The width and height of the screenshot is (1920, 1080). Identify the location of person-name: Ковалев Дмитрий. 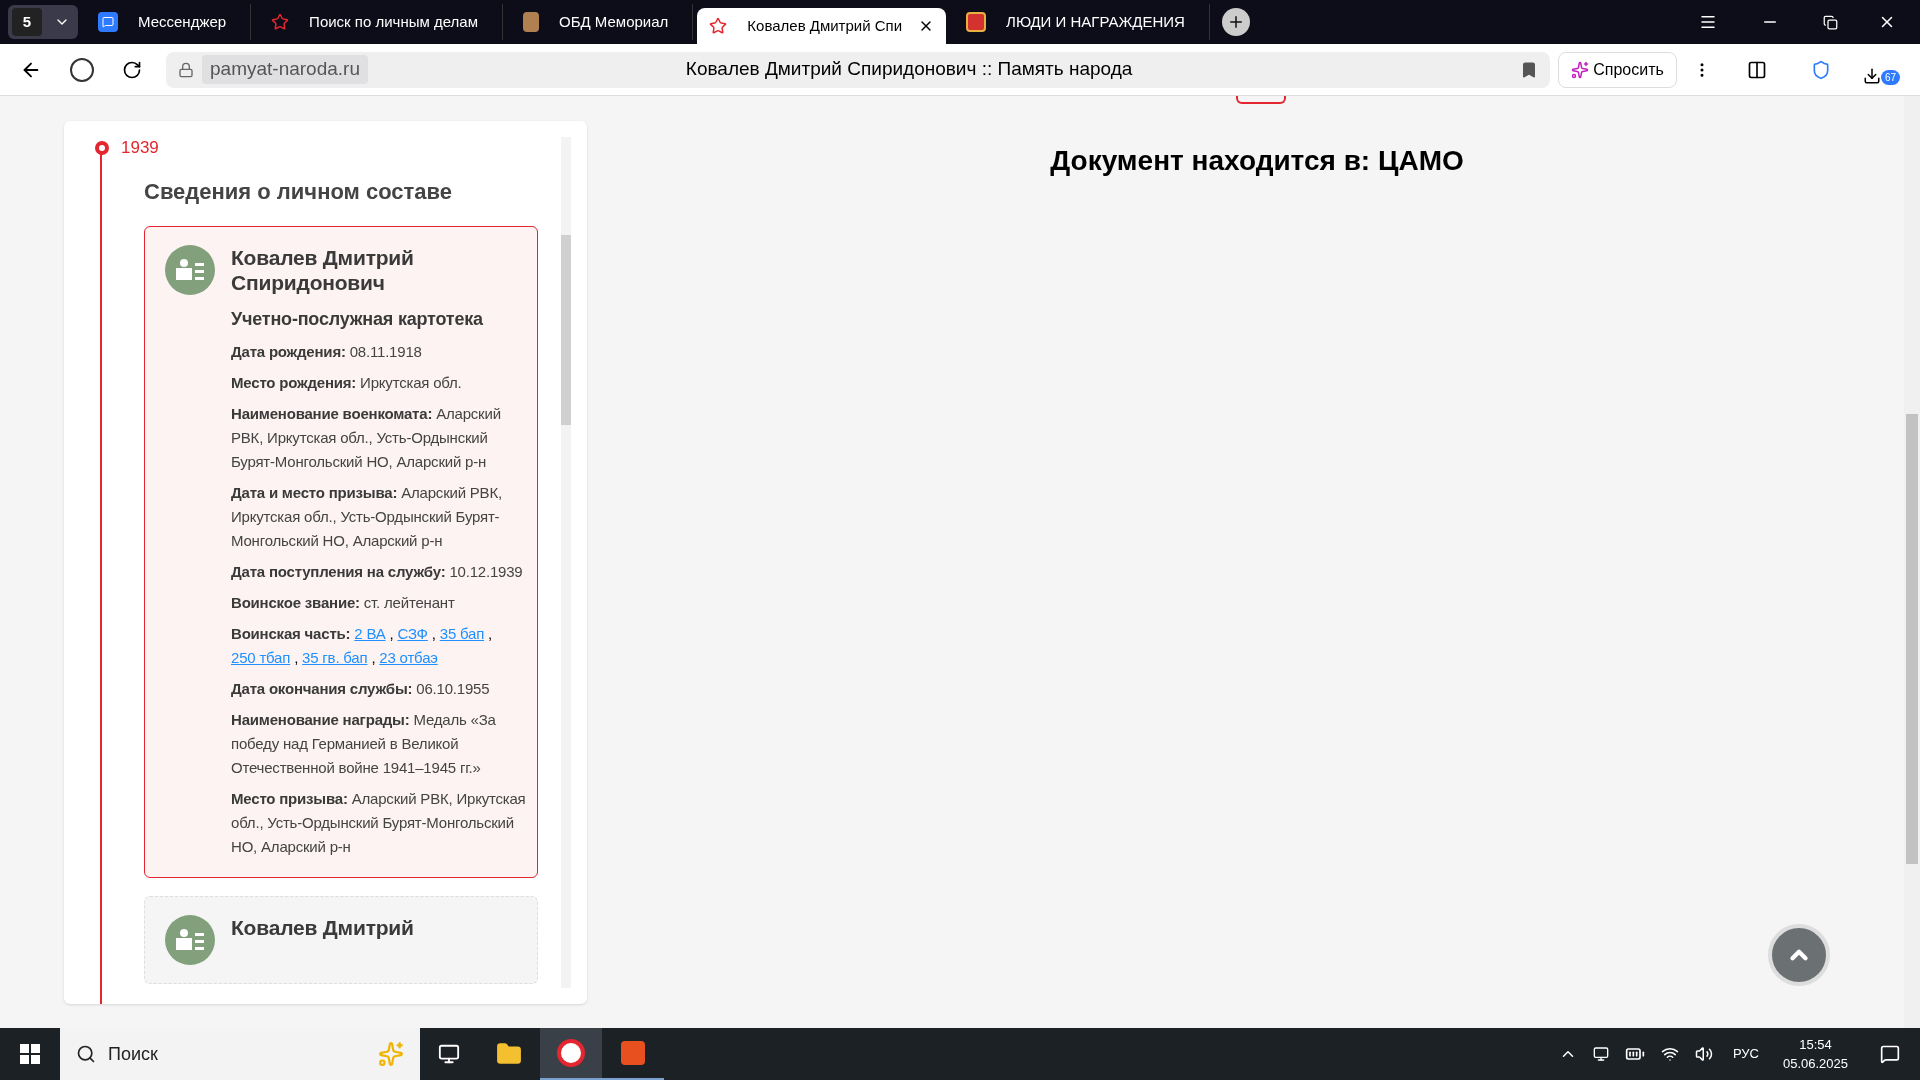
(322, 927).